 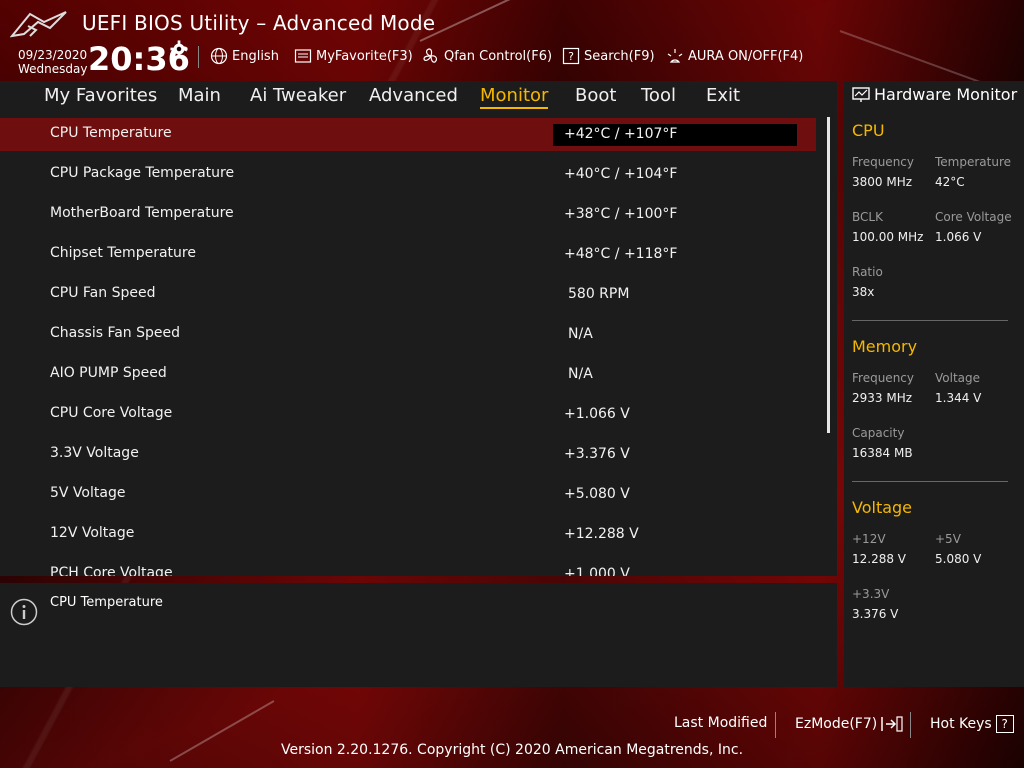 What do you see at coordinates (871, 594) in the screenshot?
I see `v33-label: +3.3V` at bounding box center [871, 594].